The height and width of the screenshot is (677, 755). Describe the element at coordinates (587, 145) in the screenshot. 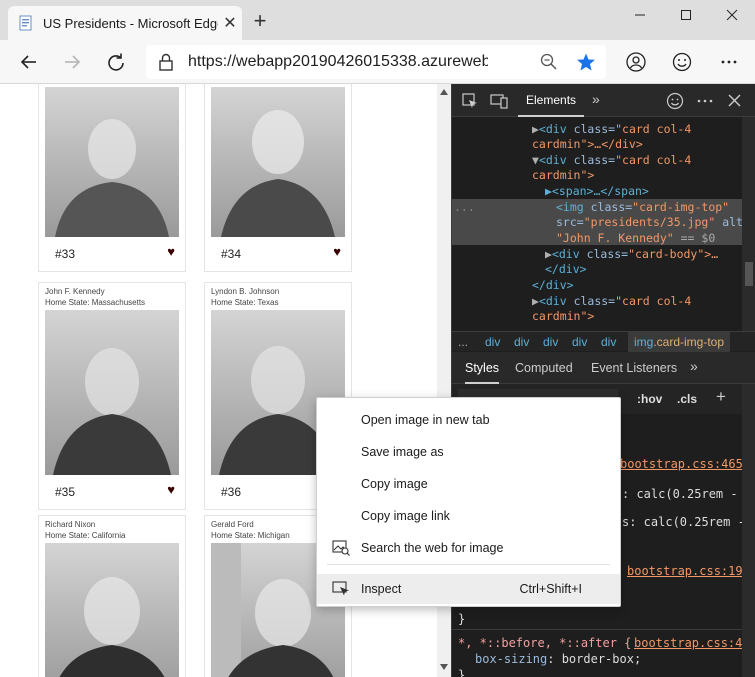

I see `dom-node: cardmin">…</div>` at that location.